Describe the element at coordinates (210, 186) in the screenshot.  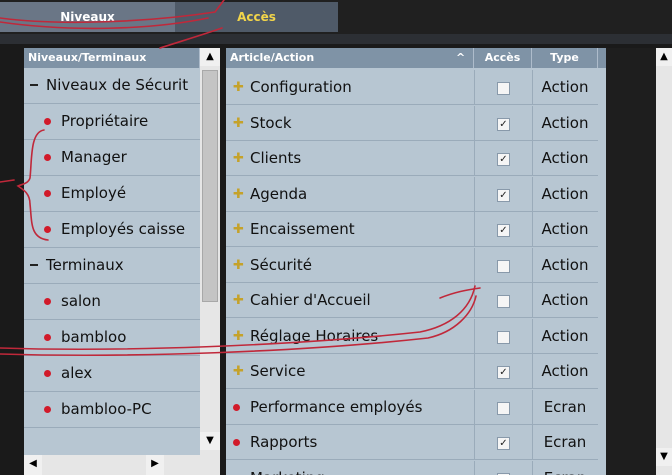
I see `scroll-thumb` at that location.